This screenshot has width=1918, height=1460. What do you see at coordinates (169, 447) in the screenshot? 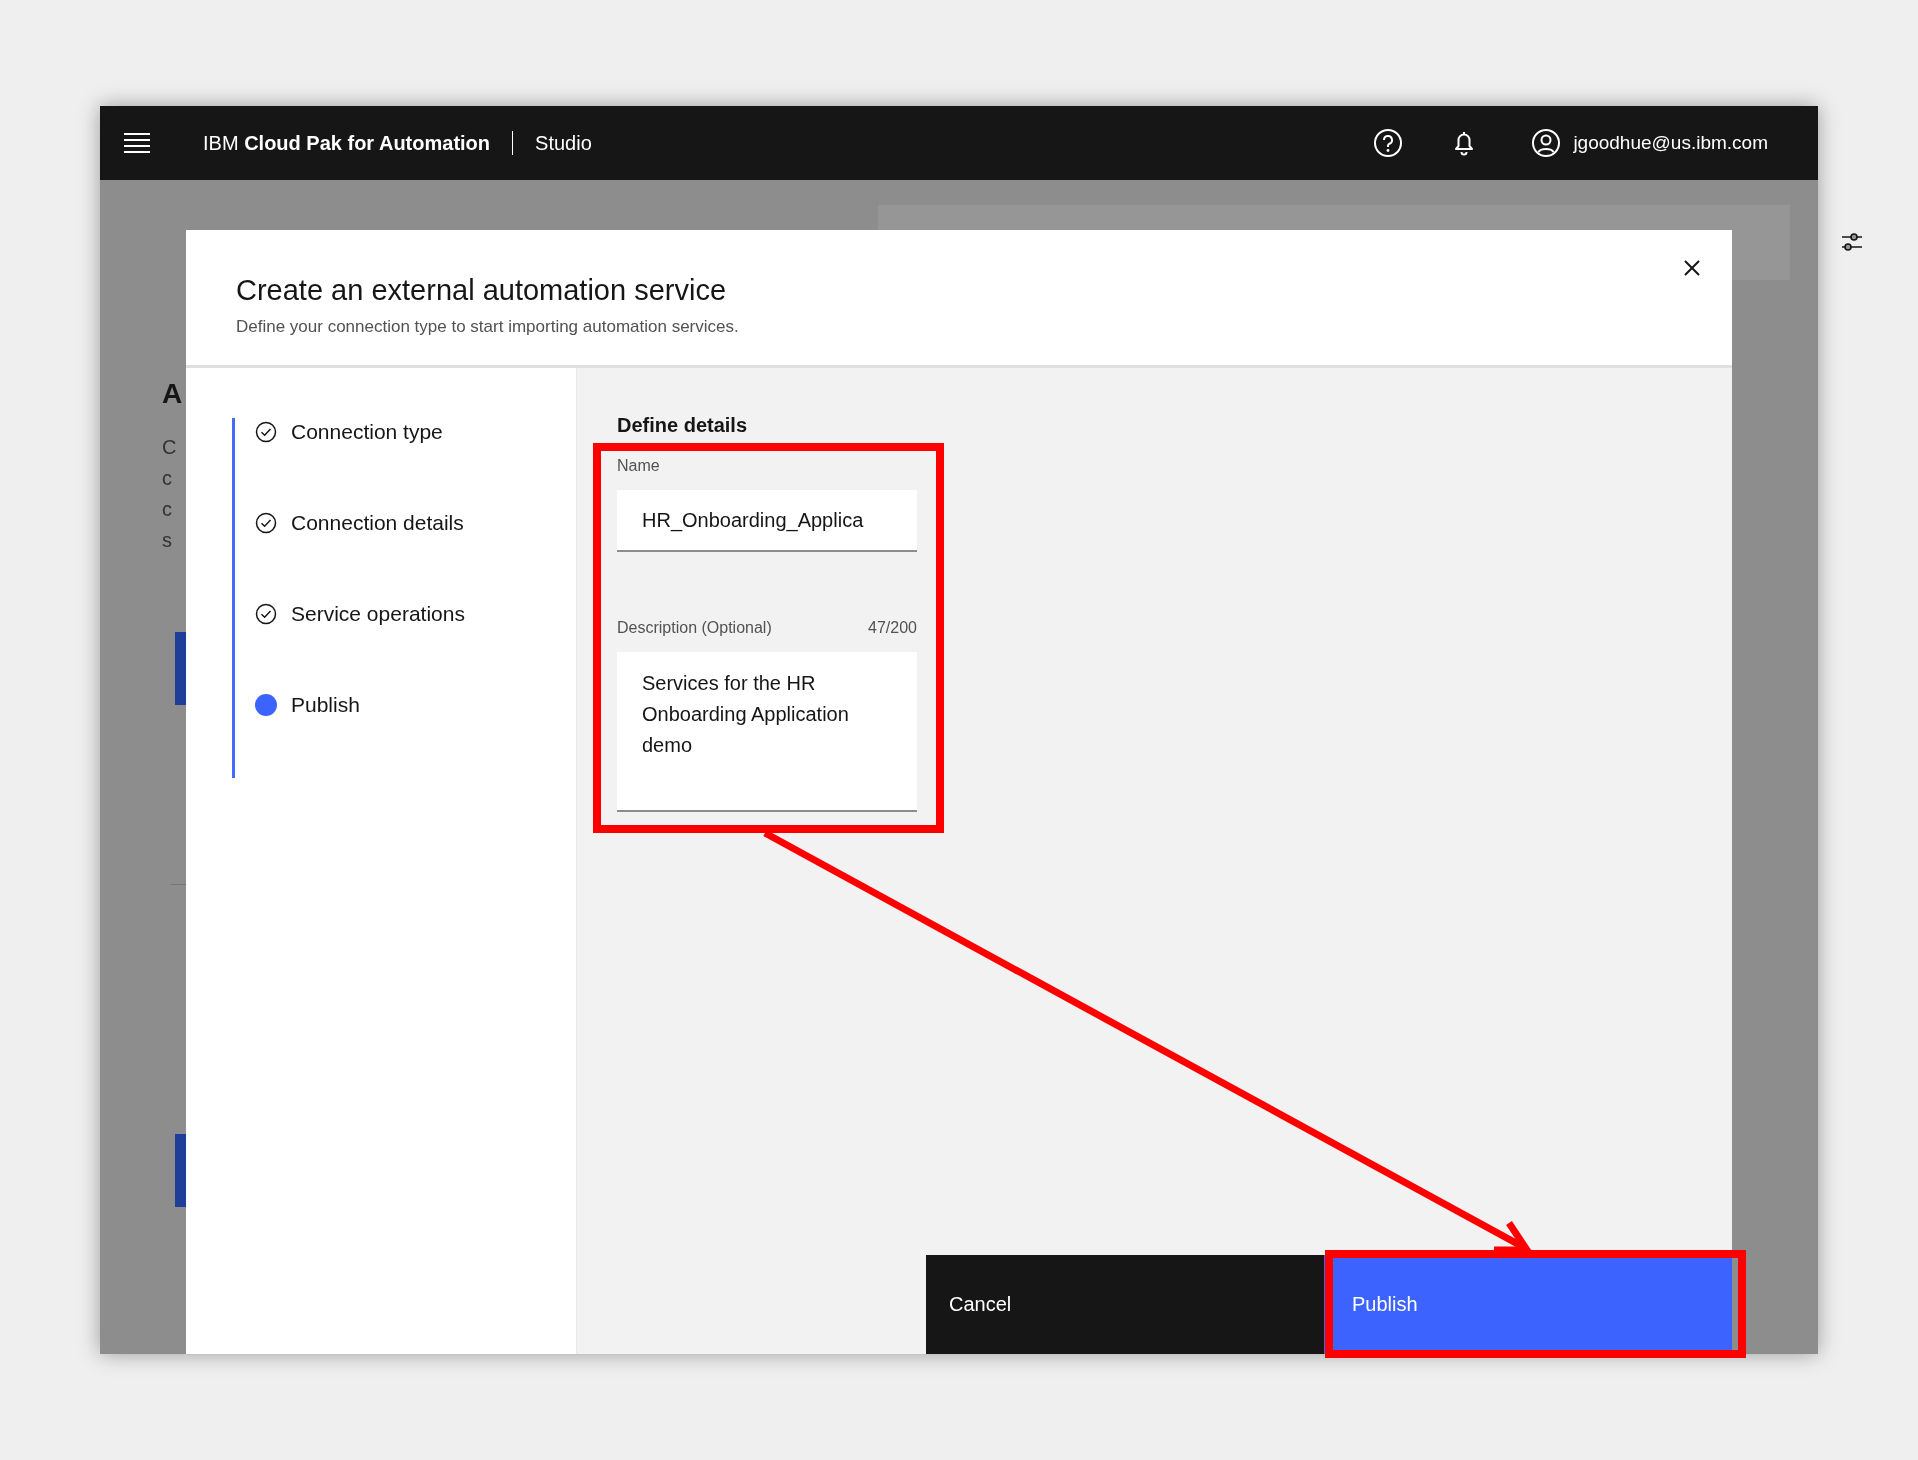
I see `background-text: C` at bounding box center [169, 447].